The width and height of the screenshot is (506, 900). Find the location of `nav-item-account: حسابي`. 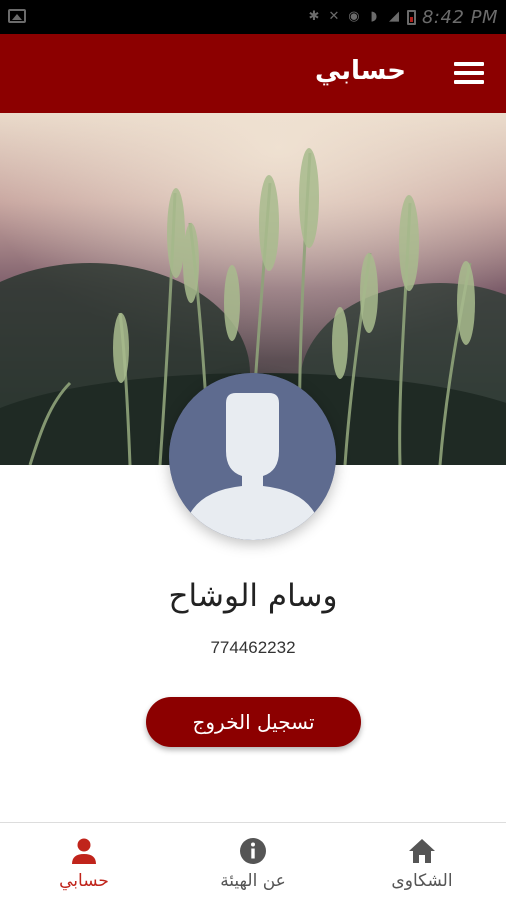

nav-item-account: حسابي is located at coordinates (84, 861).